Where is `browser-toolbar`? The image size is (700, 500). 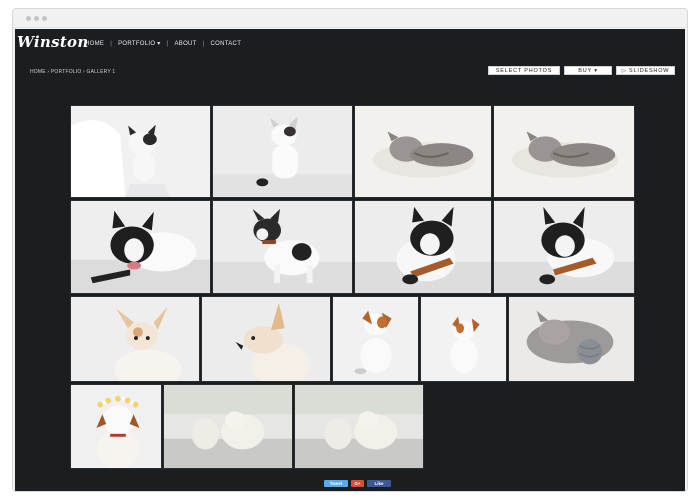
browser-toolbar is located at coordinates (350, 18).